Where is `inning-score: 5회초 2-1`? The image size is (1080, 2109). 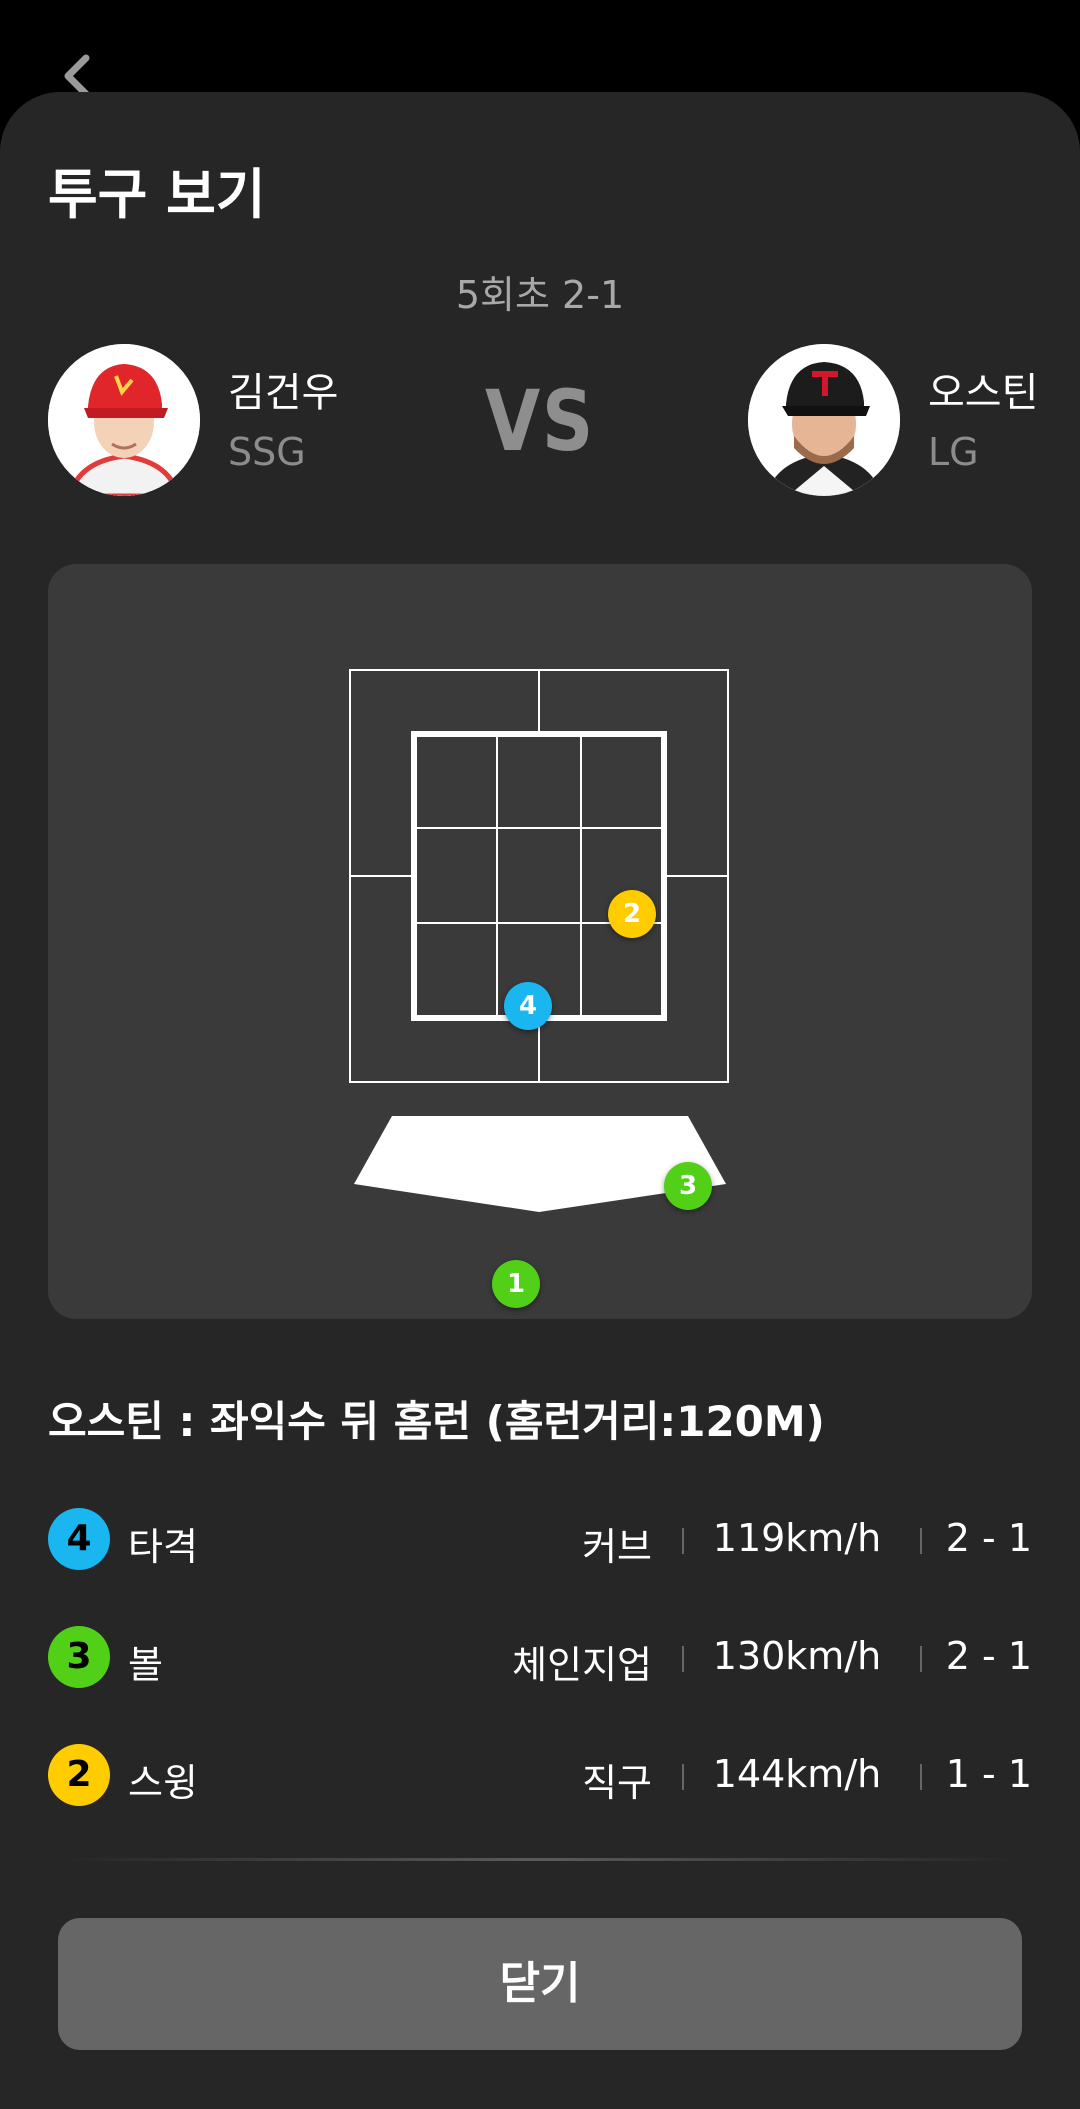
inning-score: 5회초 2-1 is located at coordinates (540, 295).